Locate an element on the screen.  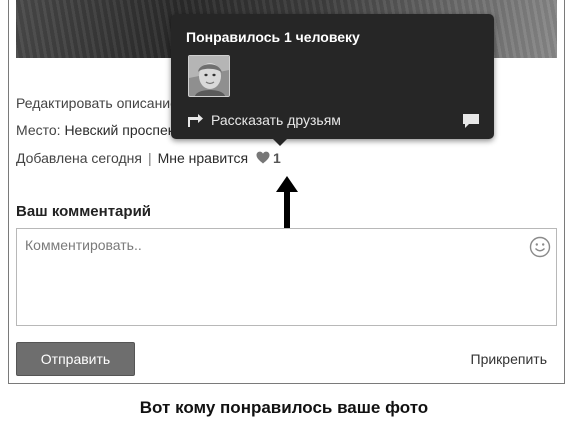
comment-heading: Ваш комментарий is located at coordinates (84, 211).